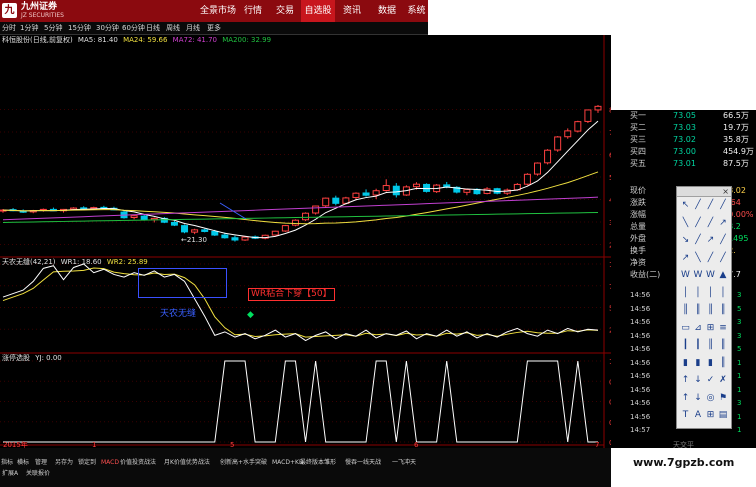  What do you see at coordinates (704, 192) in the screenshot?
I see `toolbox-titlebar: ×` at bounding box center [704, 192].